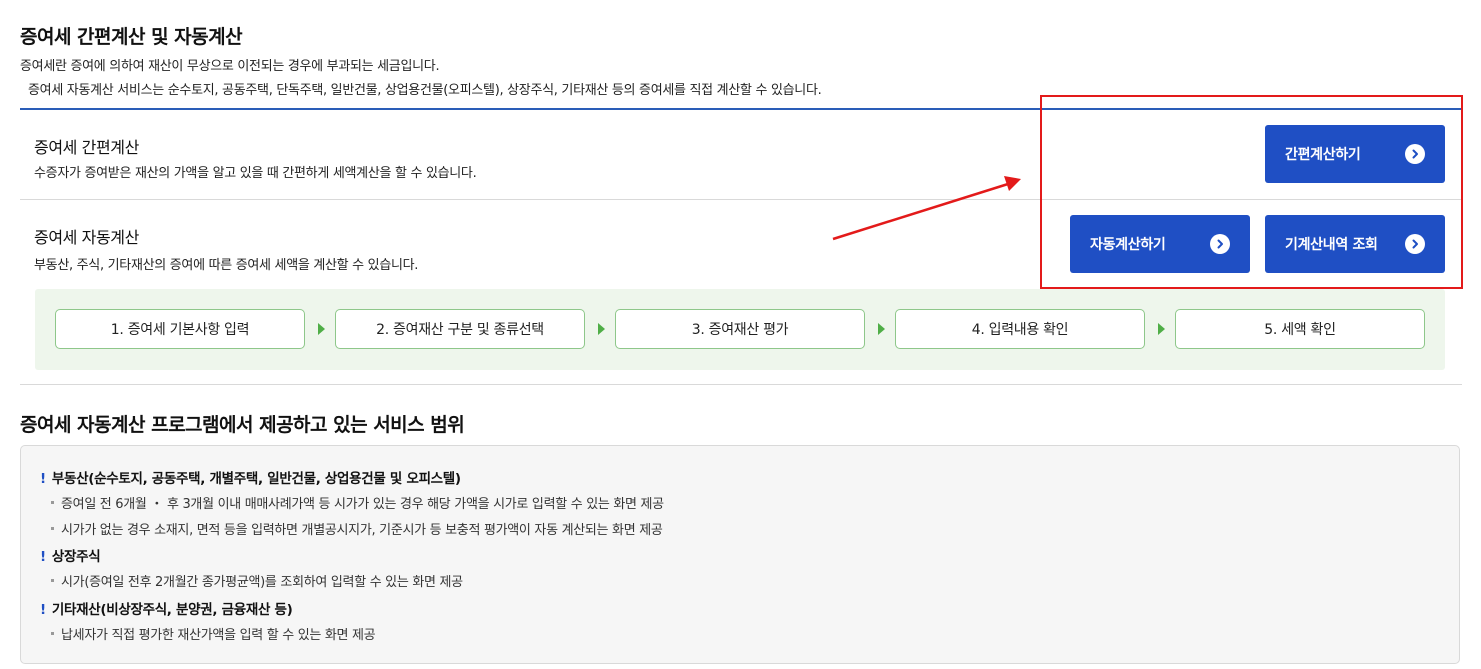 This screenshot has height=669, width=1481. I want to click on simple-calc-button-label: 간편계산하기, so click(1323, 155).